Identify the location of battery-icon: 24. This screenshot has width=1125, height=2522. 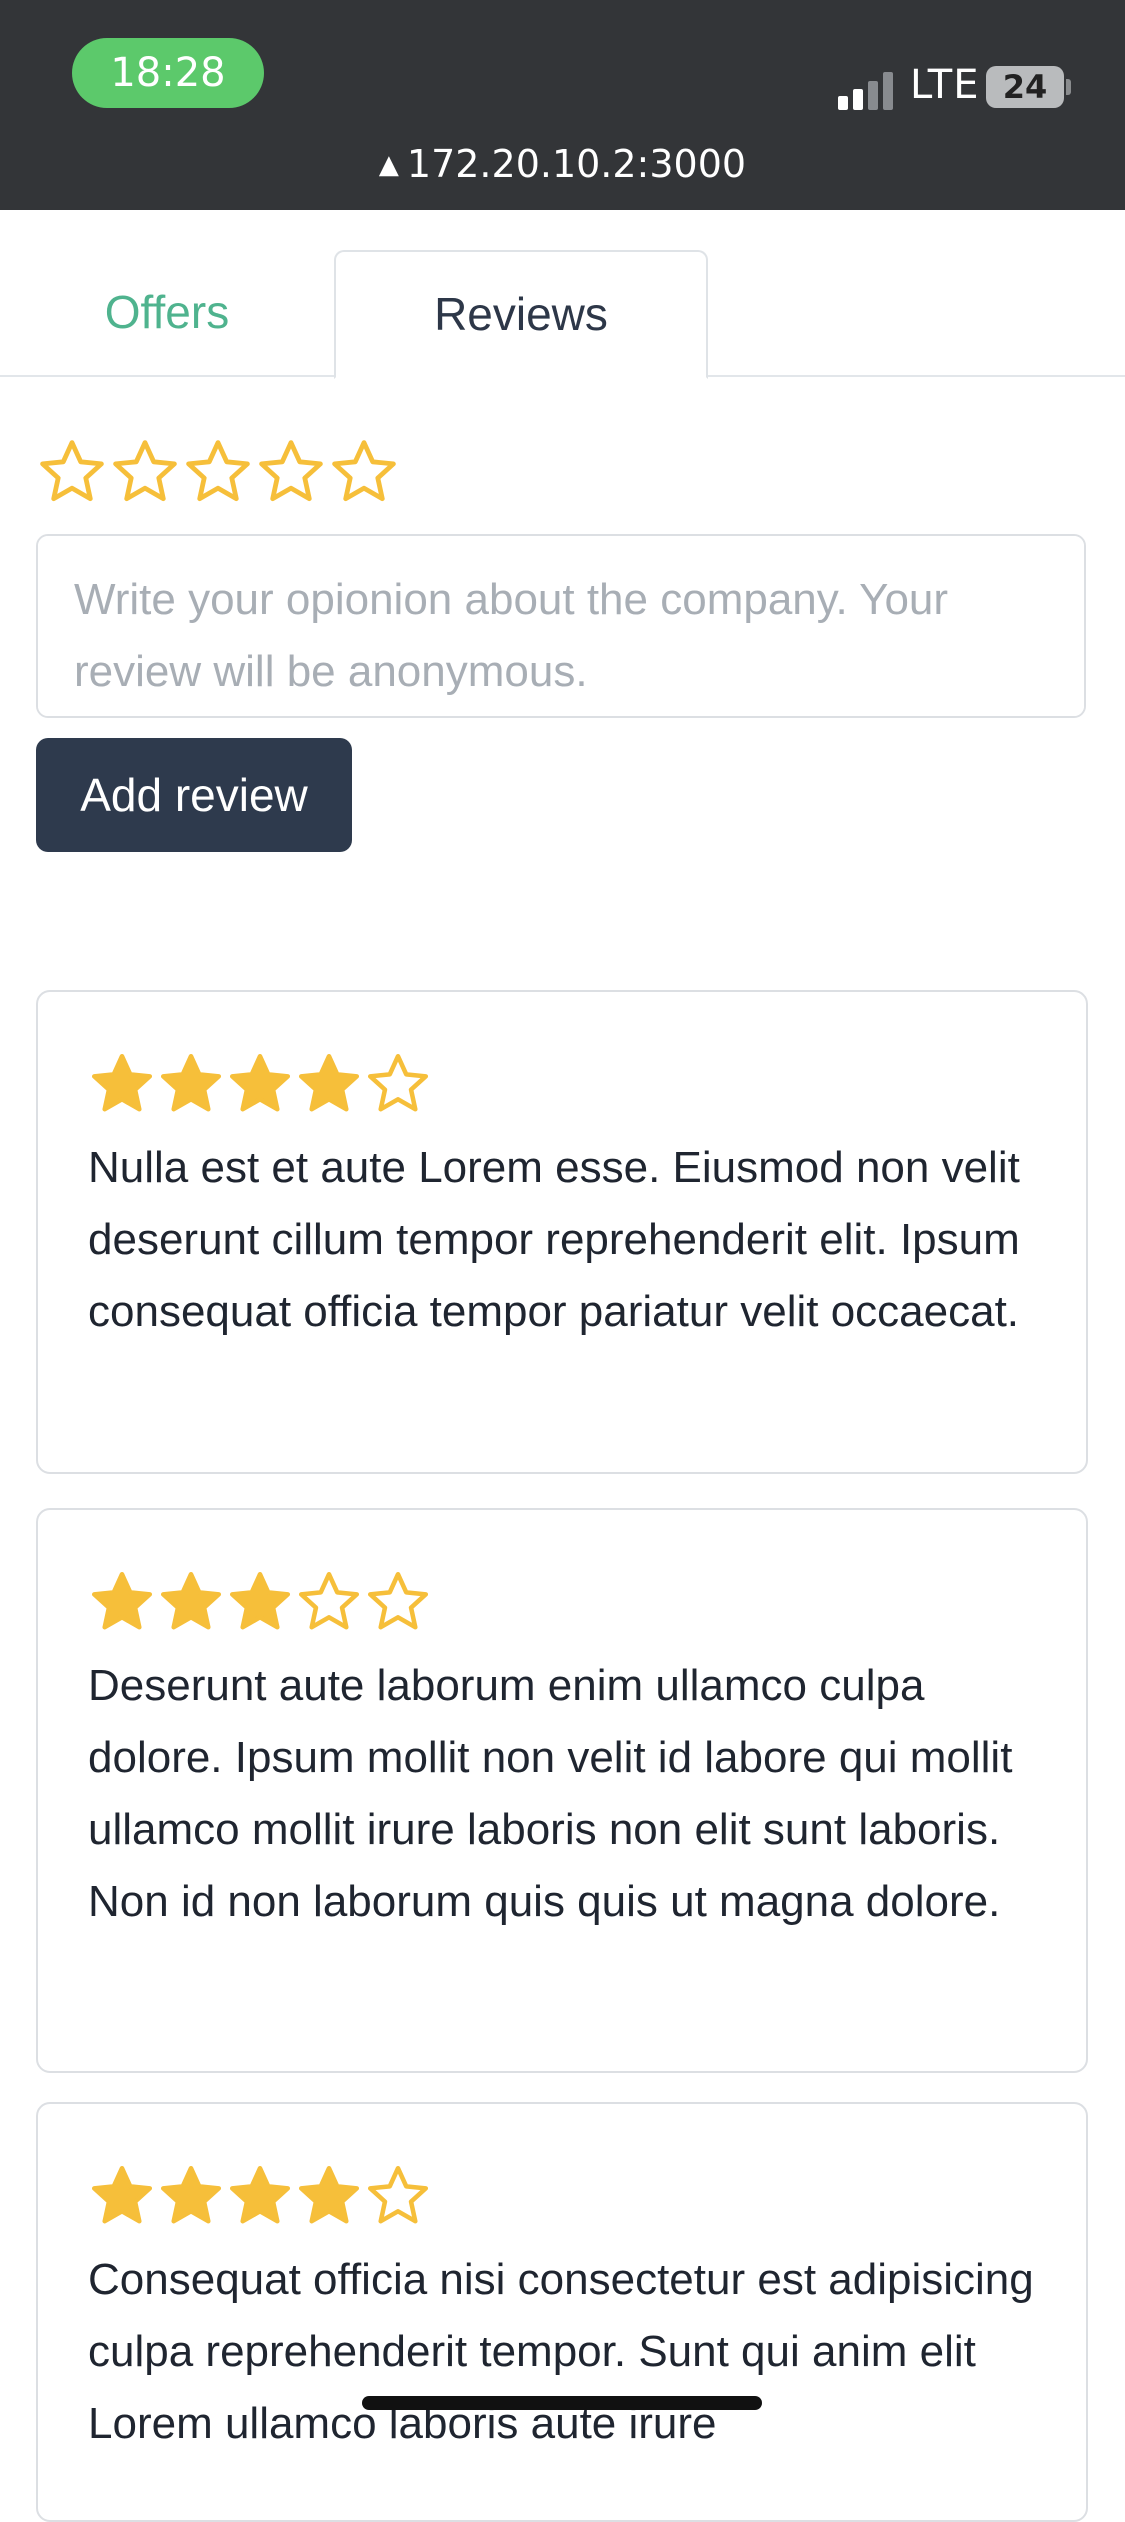
(1025, 87).